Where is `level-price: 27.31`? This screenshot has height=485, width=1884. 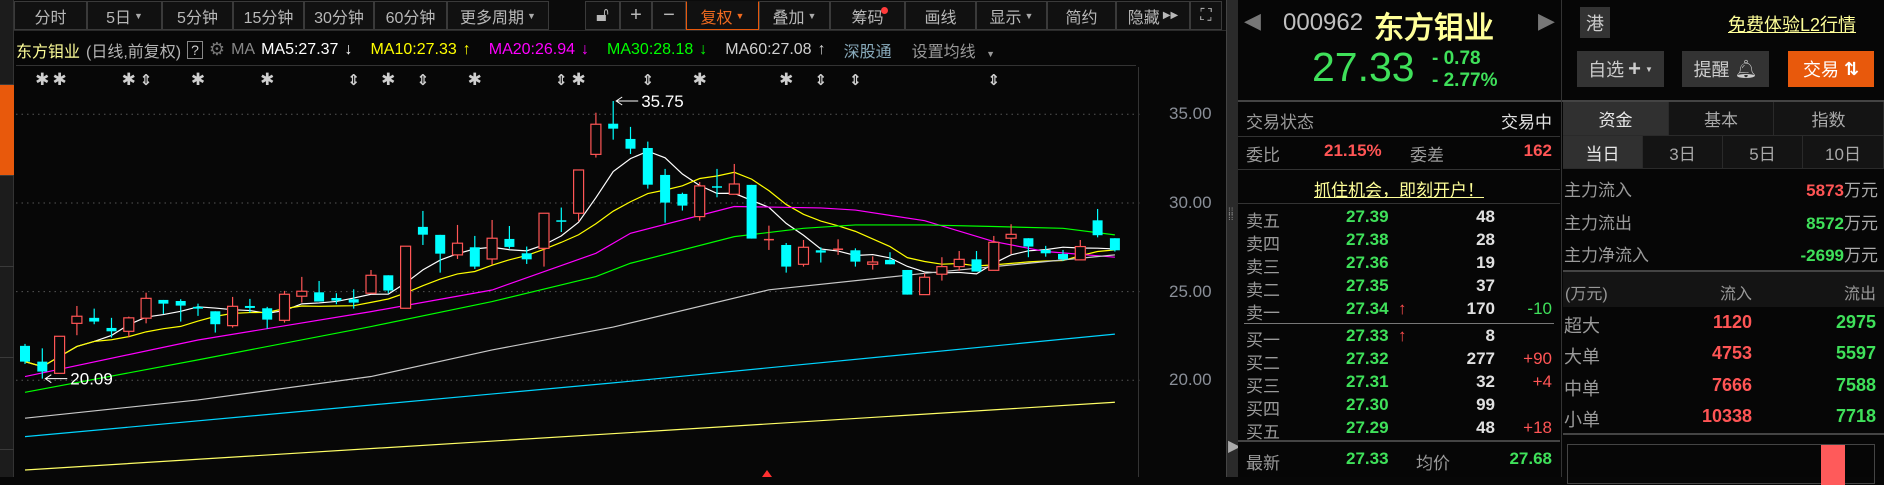
level-price: 27.31 is located at coordinates (1367, 381).